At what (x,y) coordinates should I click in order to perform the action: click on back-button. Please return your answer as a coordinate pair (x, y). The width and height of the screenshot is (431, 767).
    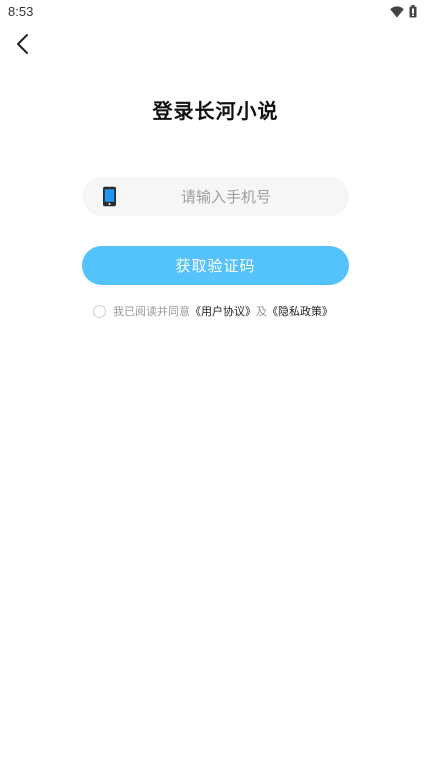
    Looking at the image, I should click on (22, 44).